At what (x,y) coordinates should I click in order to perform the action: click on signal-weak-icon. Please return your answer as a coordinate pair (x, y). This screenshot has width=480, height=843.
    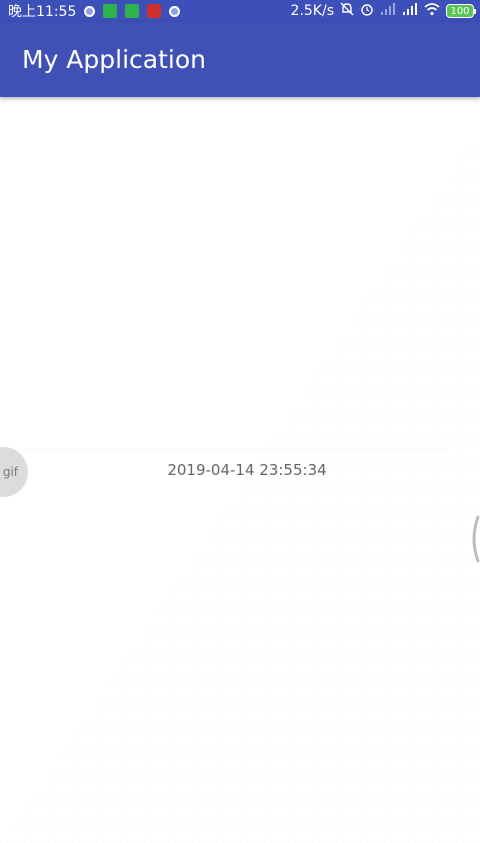
    Looking at the image, I should click on (388, 11).